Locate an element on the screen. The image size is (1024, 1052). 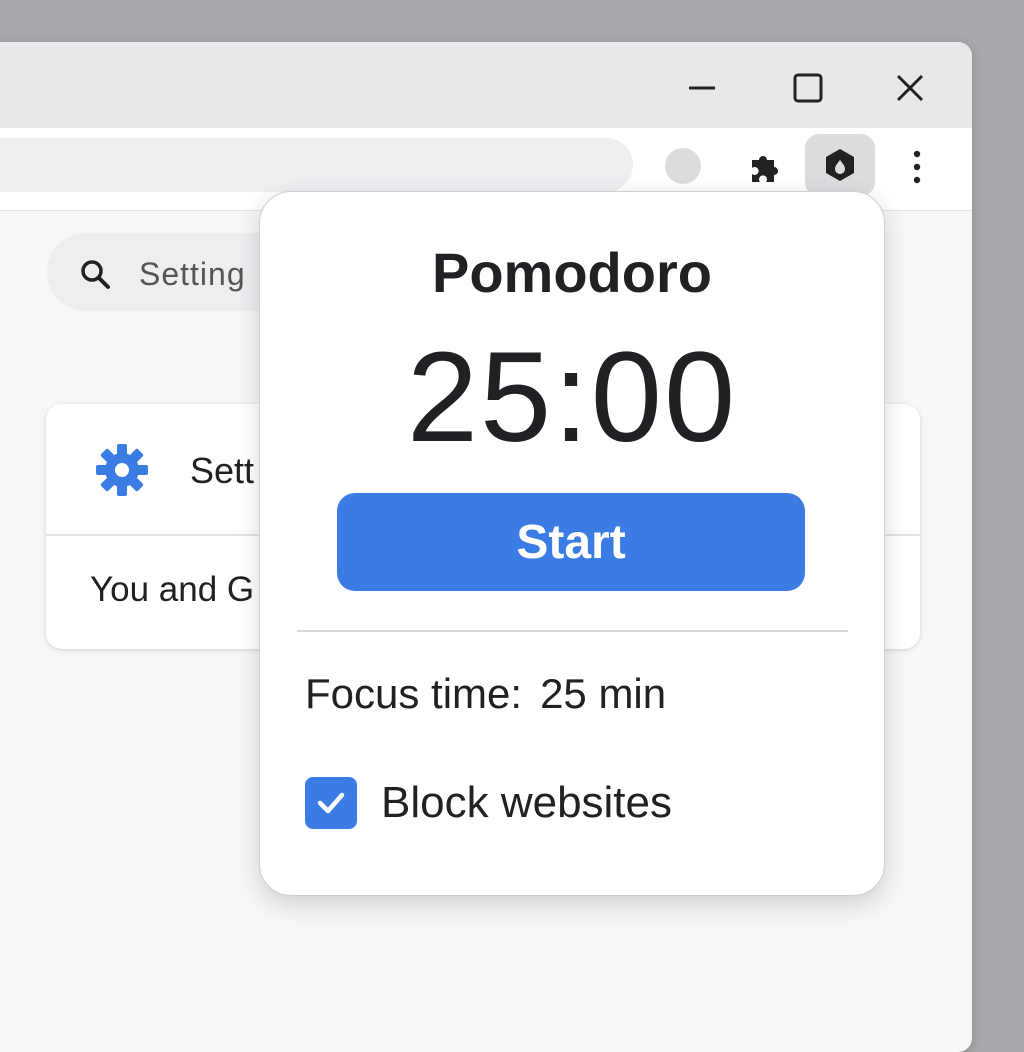
popup-divider is located at coordinates (572, 631).